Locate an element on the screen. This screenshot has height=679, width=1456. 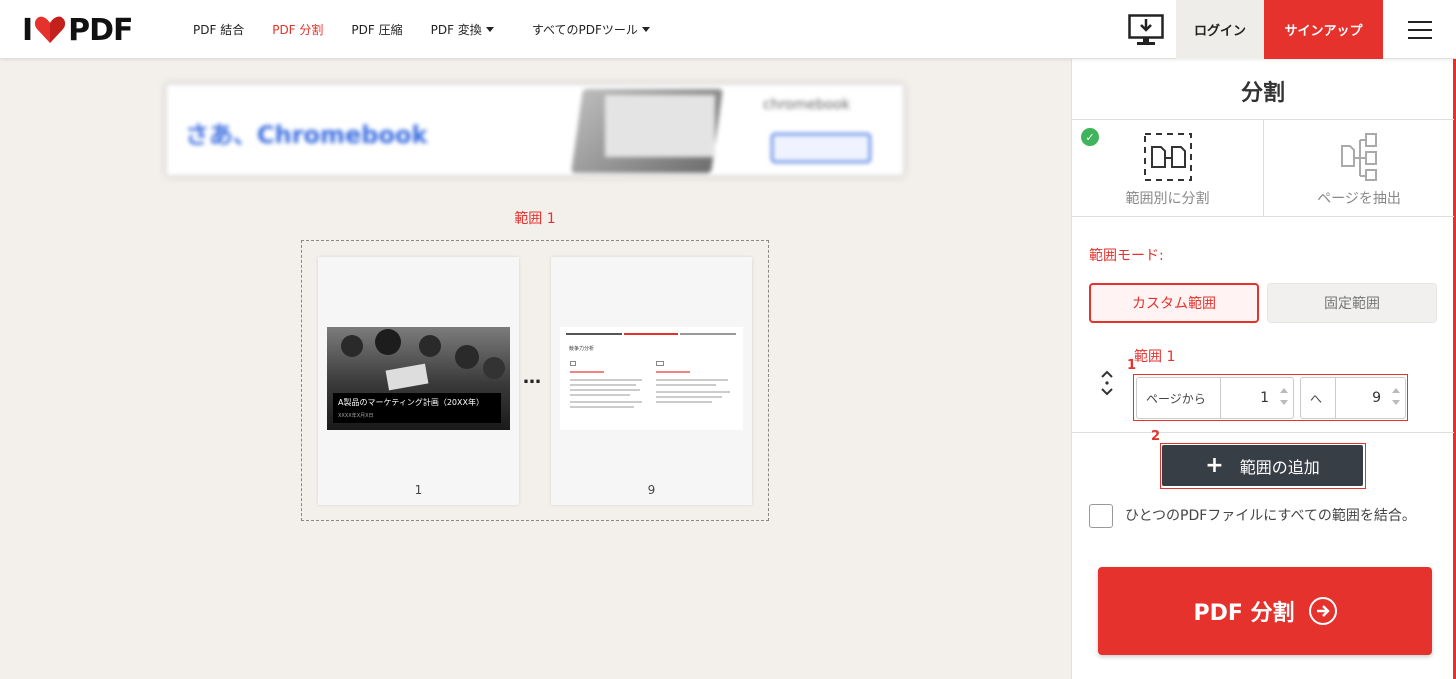
hamburger-menu-button is located at coordinates (1419, 29).